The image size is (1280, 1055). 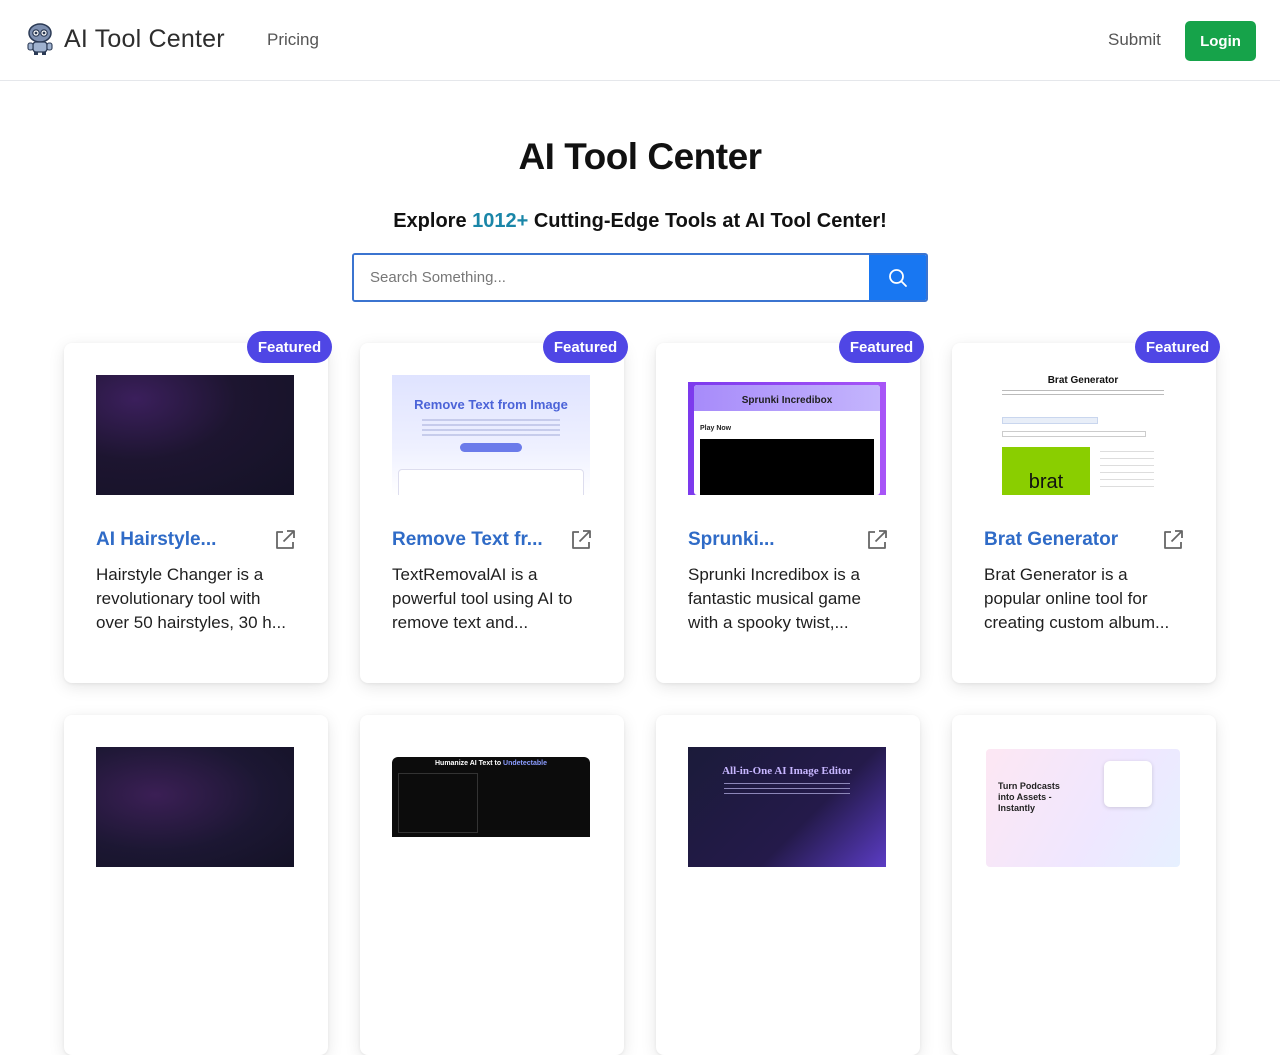 What do you see at coordinates (1064, 540) in the screenshot?
I see `tool-title-link: Brat Generator` at bounding box center [1064, 540].